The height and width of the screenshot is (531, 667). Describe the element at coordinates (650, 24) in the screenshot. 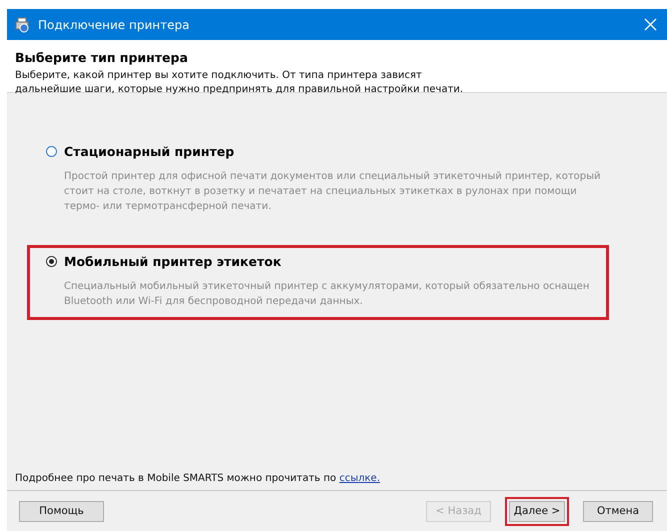

I see `close-icon` at that location.